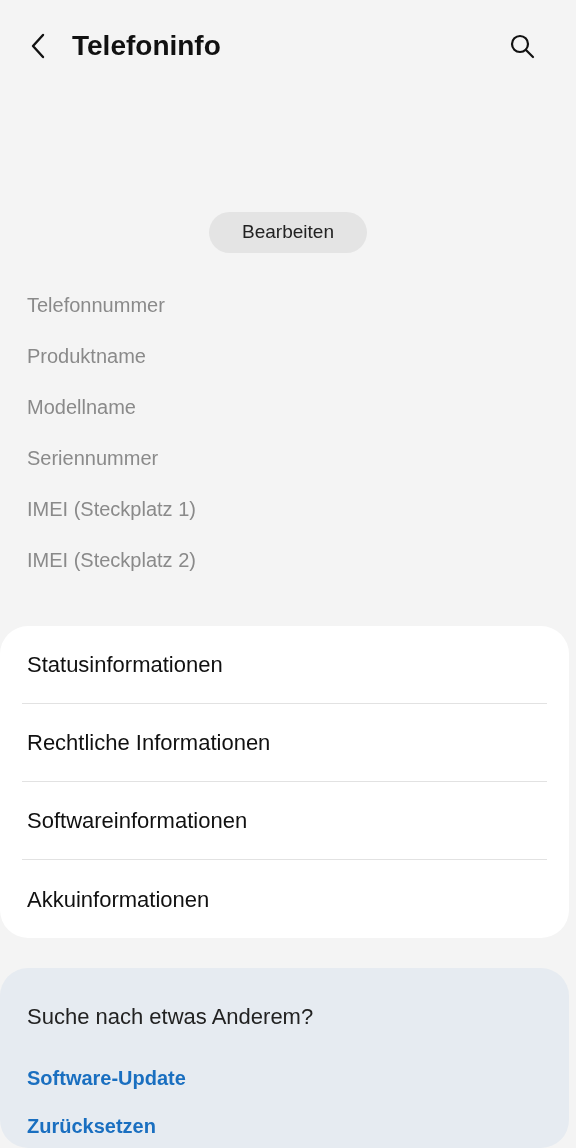  I want to click on edit-button: Bearbeiten, so click(288, 232).